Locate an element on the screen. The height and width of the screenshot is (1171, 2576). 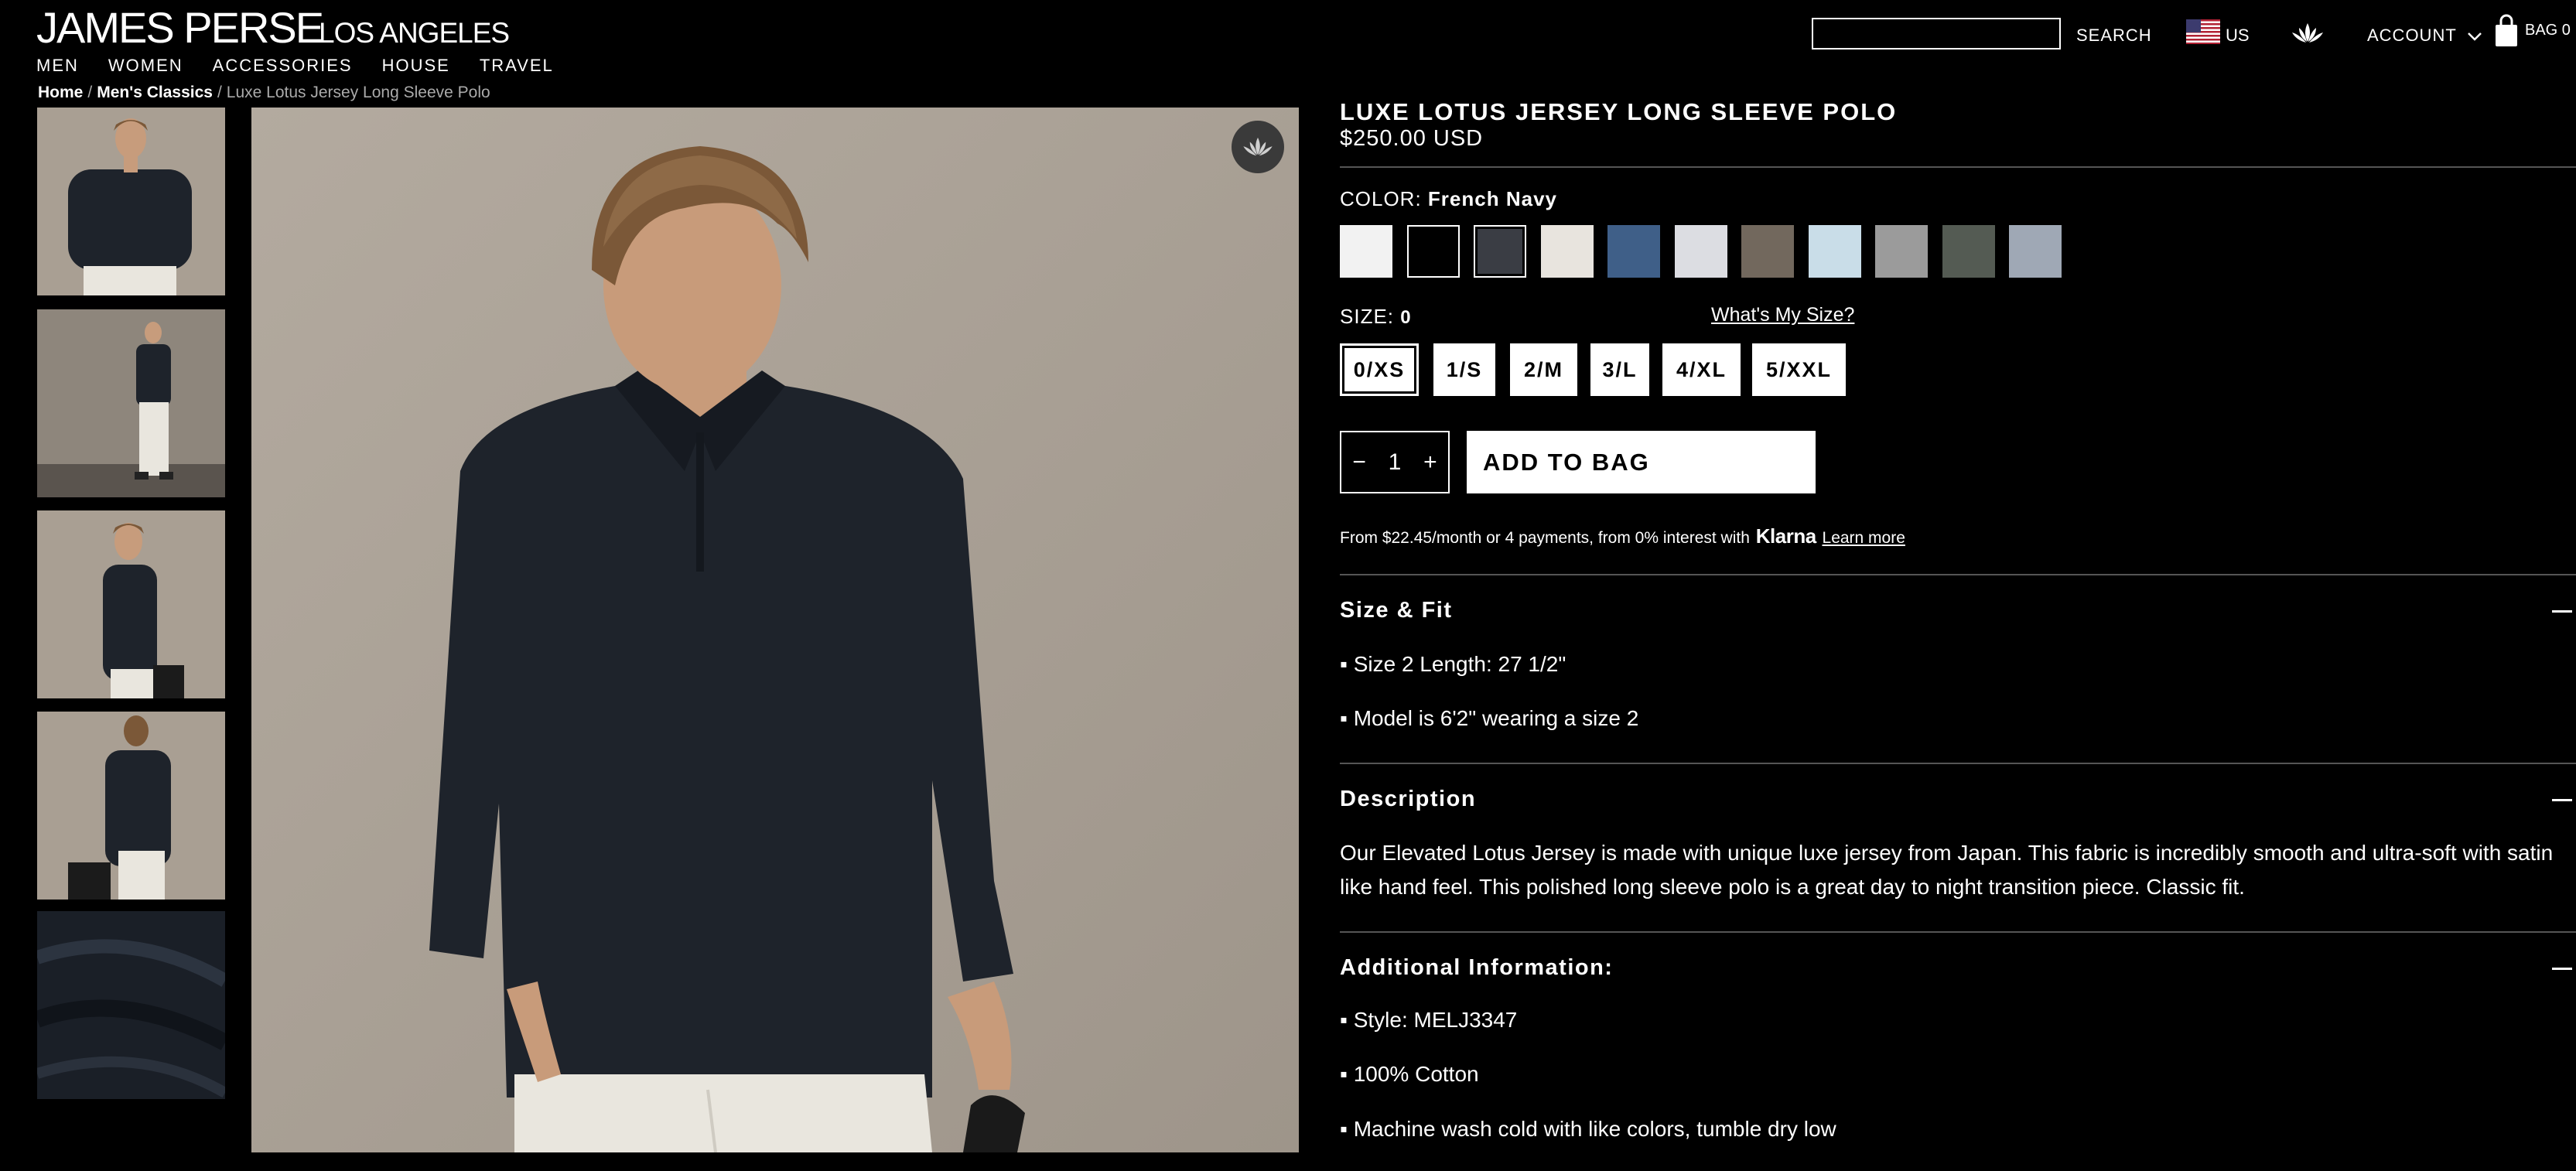
chevron-down-icon is located at coordinates (2474, 36).